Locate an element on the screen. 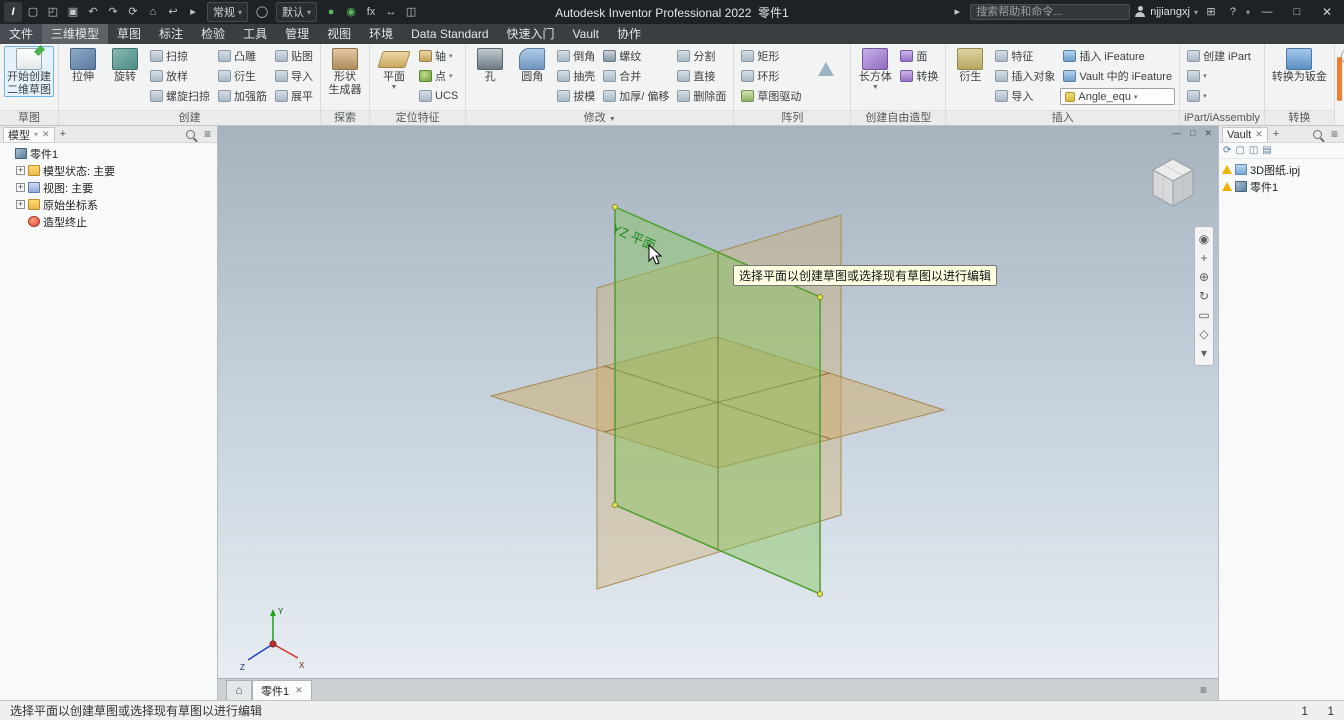 This screenshot has width=1344, height=720. ribbon-button: 创建 iPart is located at coordinates (1219, 56).